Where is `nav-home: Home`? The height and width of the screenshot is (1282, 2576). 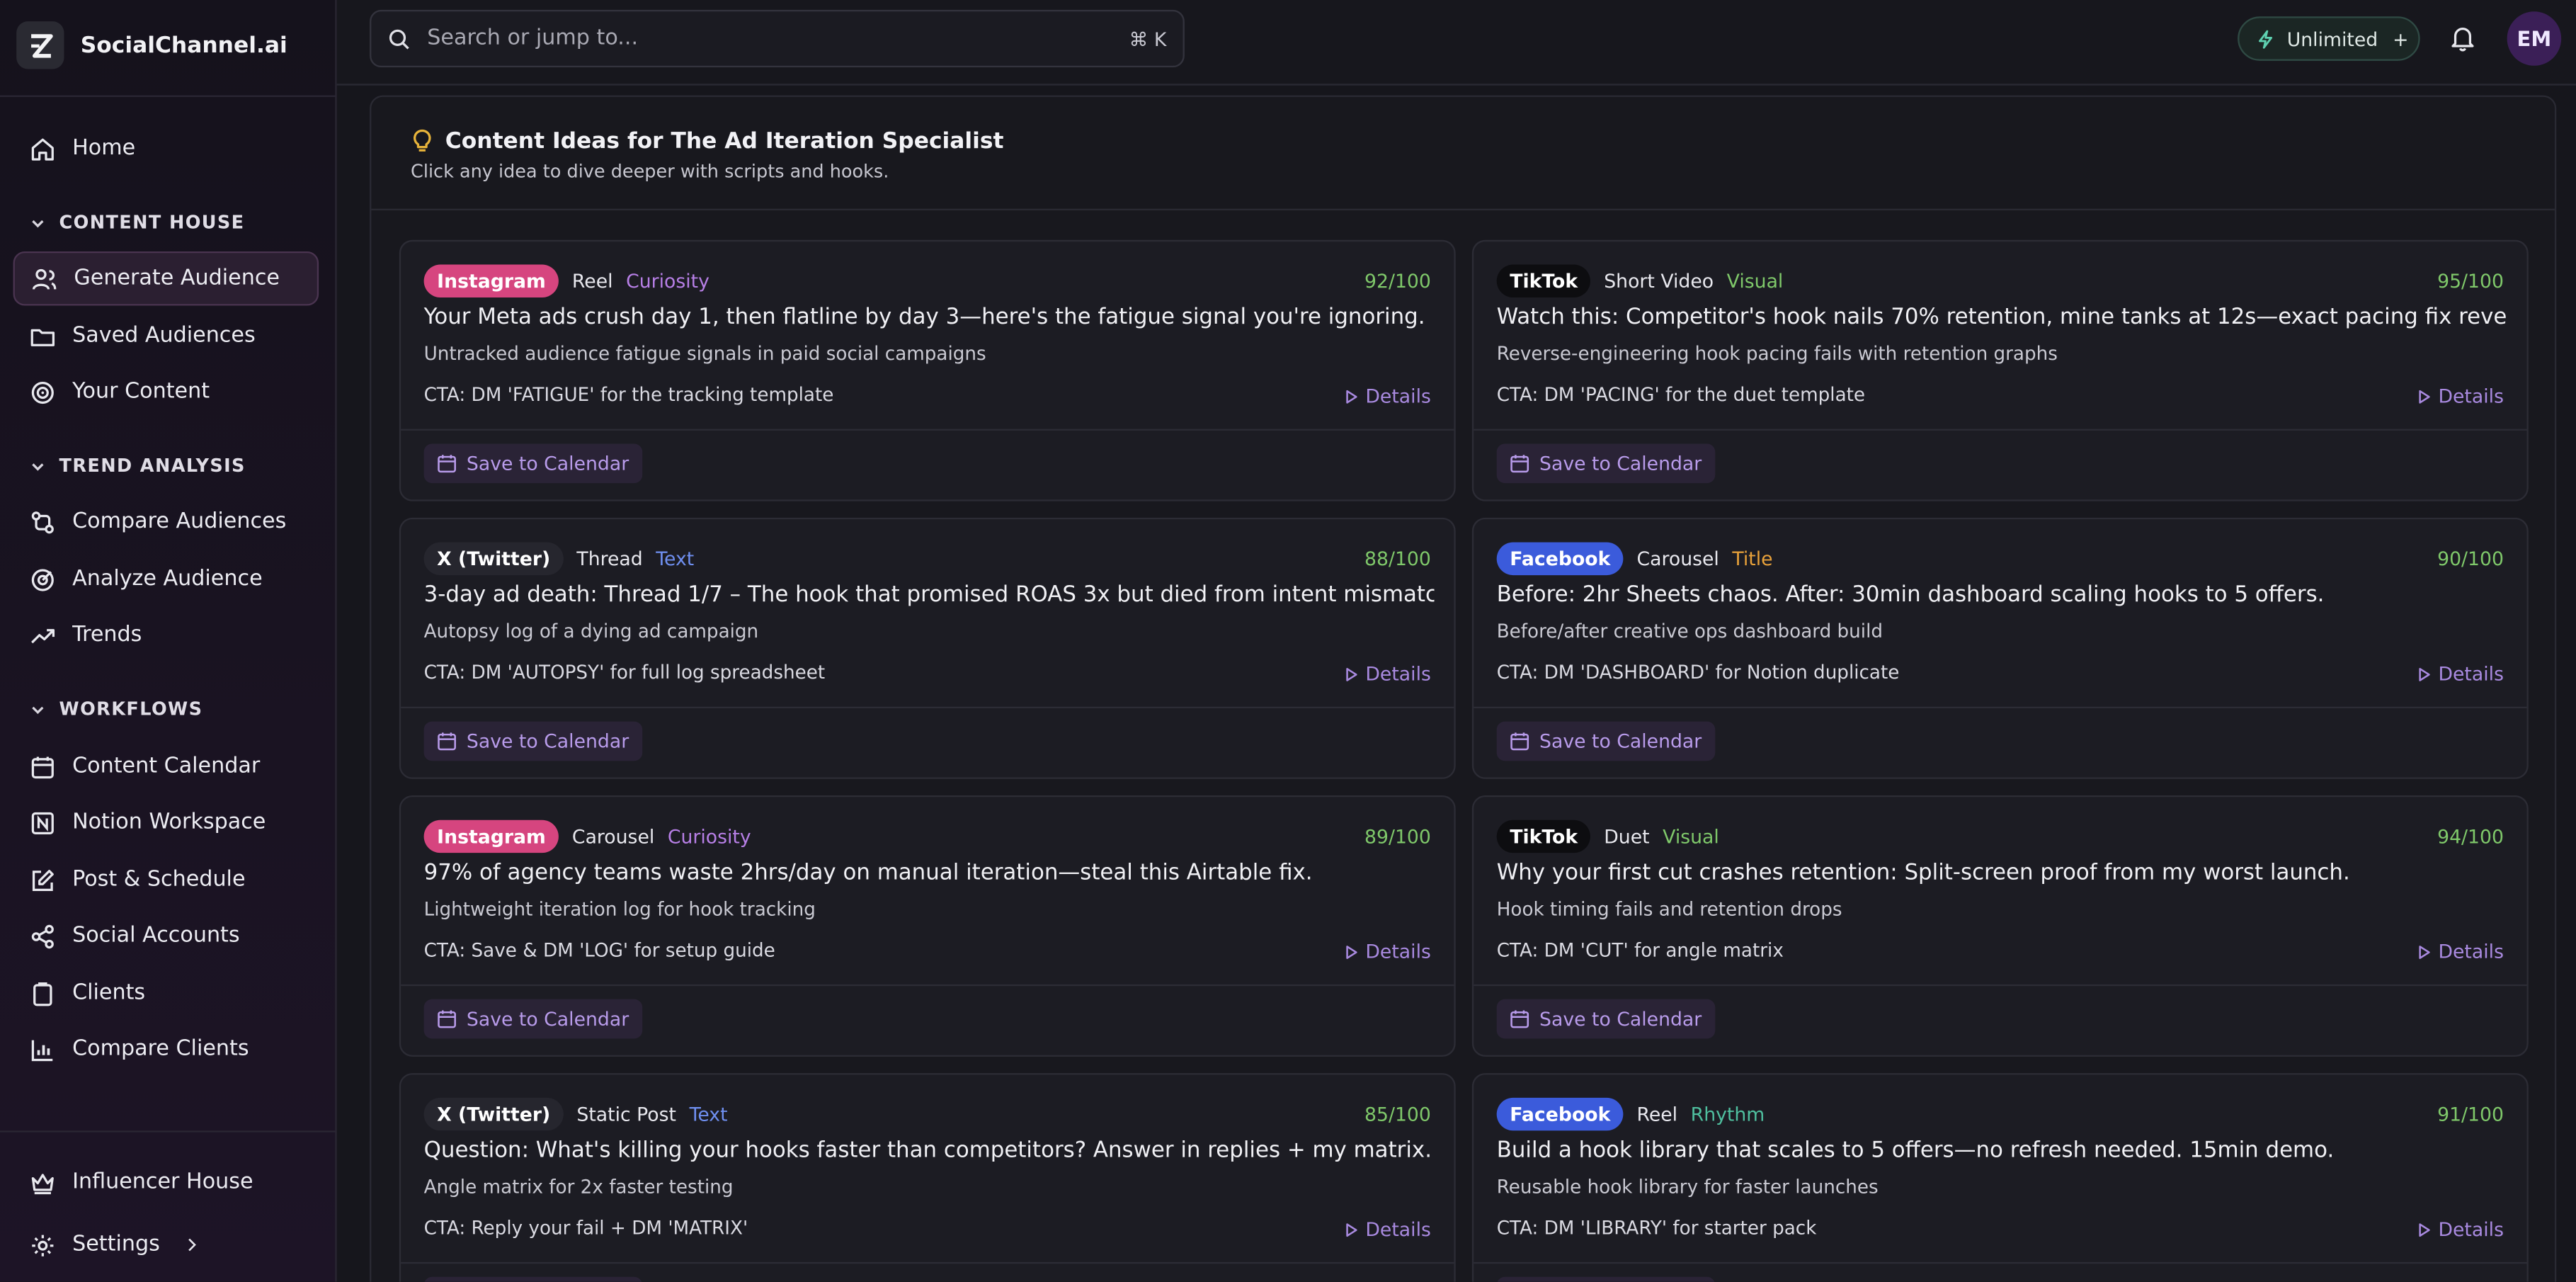
nav-home: Home is located at coordinates (166, 149).